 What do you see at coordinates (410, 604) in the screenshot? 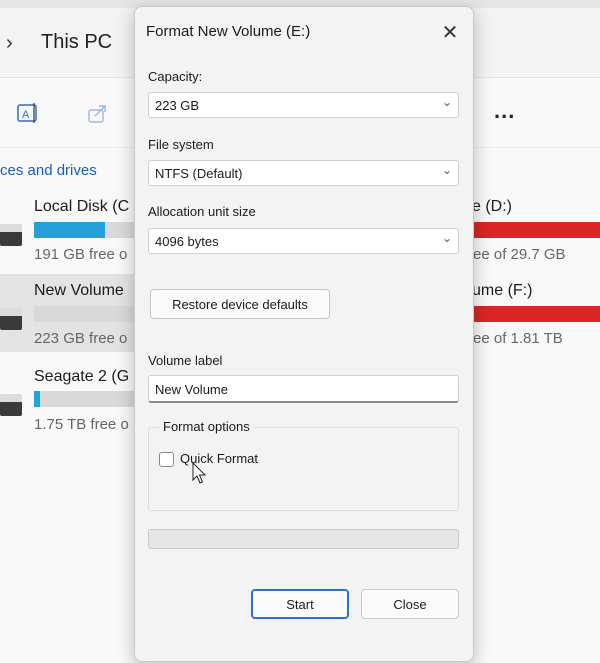
I see `close-button: Close` at bounding box center [410, 604].